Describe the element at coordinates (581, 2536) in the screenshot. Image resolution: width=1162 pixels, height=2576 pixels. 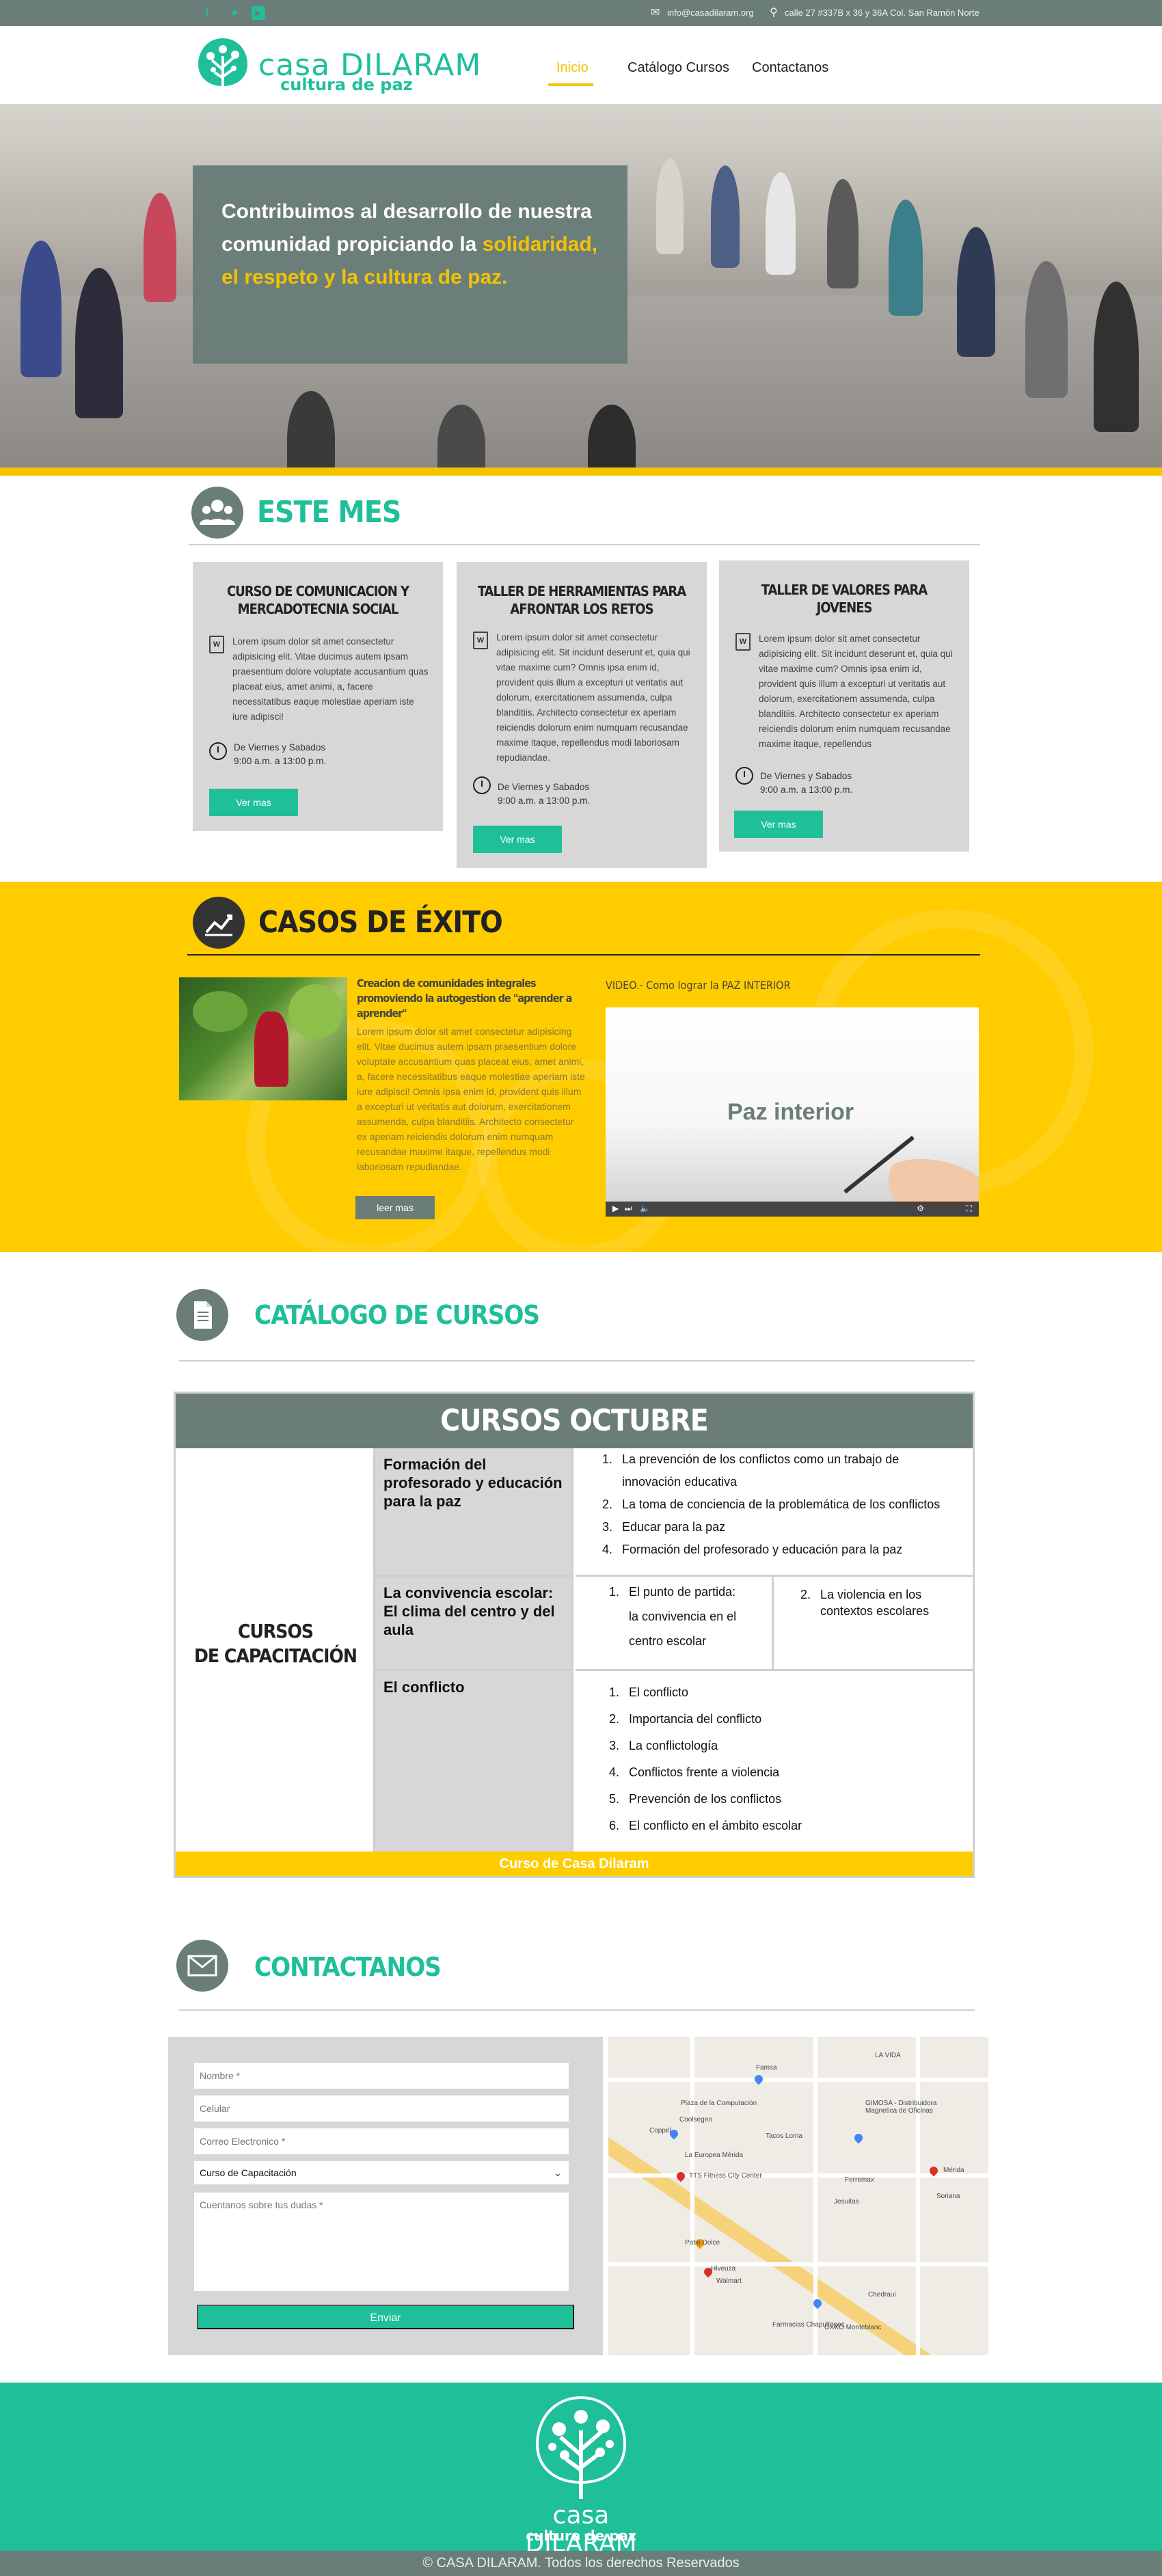
I see `footer-logo-subtitle: cultura de paz` at that location.